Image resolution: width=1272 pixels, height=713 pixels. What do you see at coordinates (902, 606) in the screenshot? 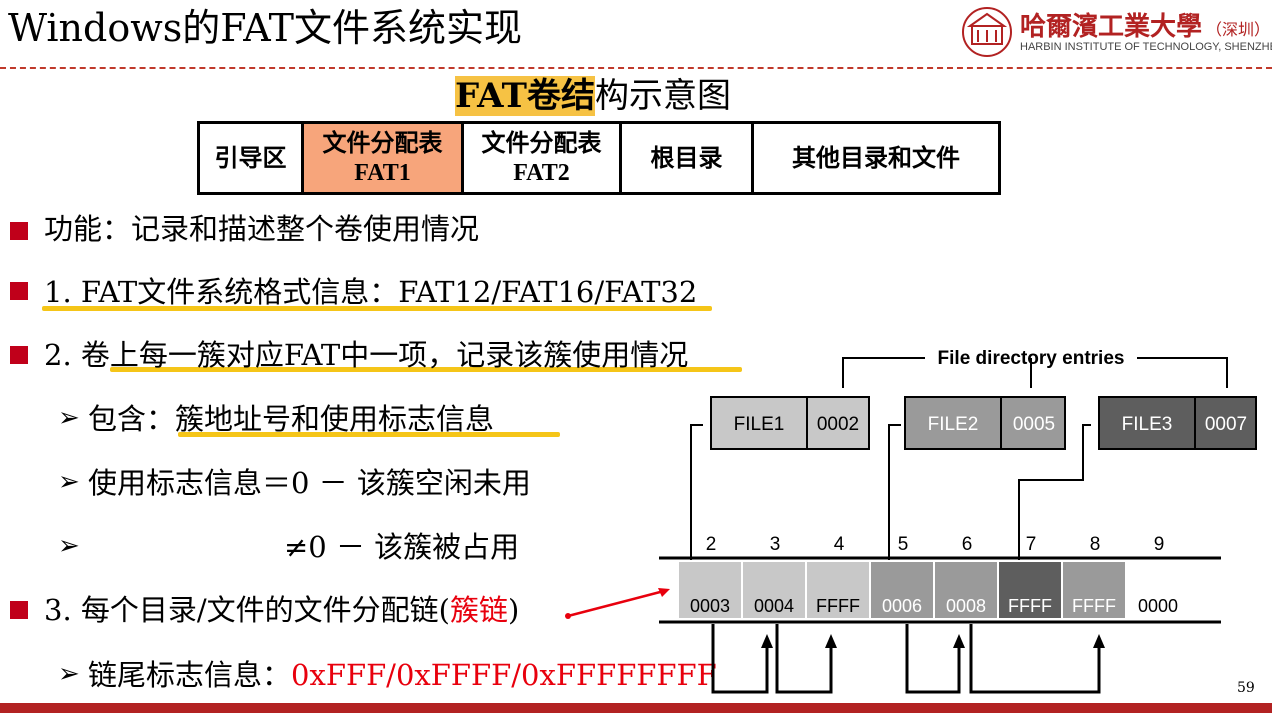
I see `cluster-value: 0006` at bounding box center [902, 606].